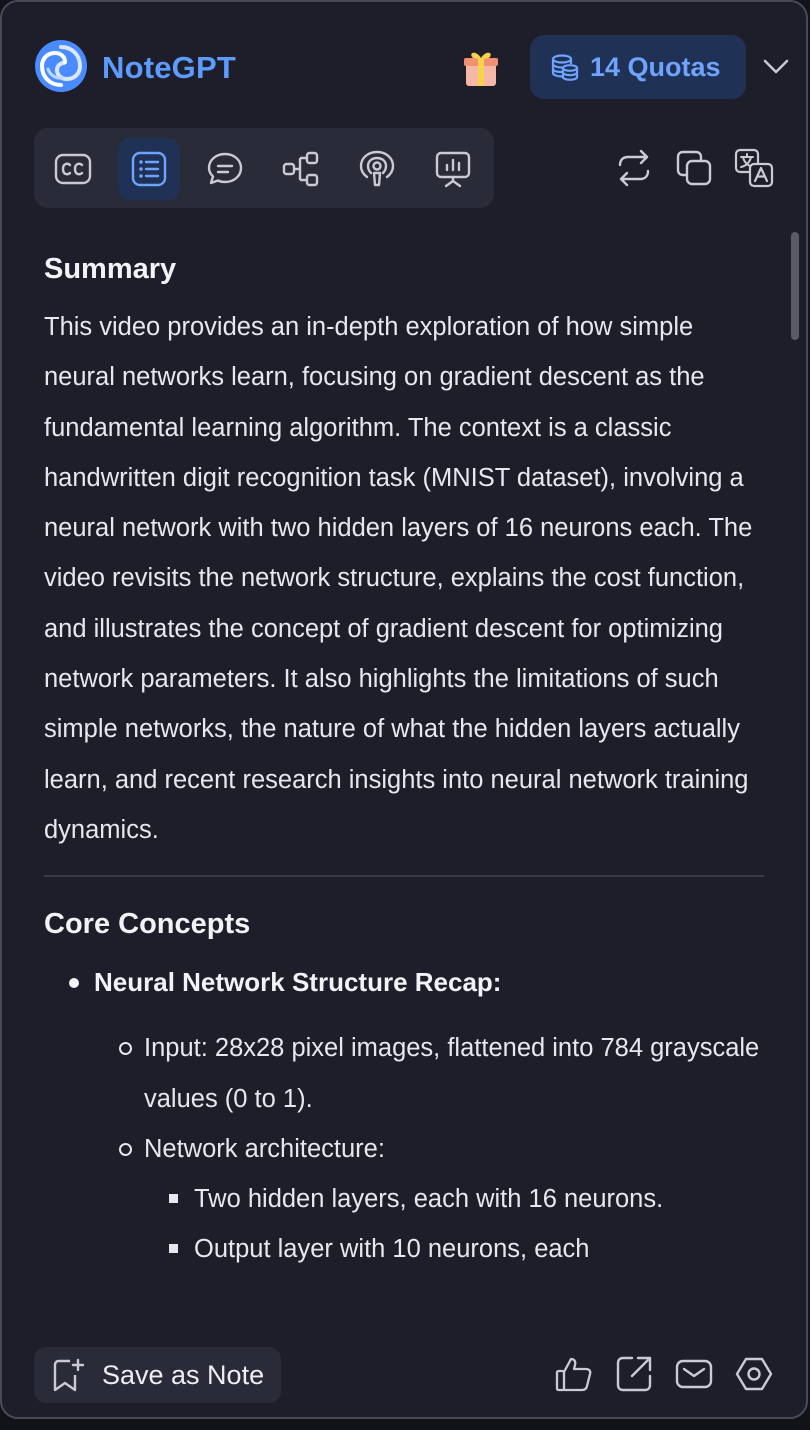 The image size is (810, 1430). I want to click on tab-transcript, so click(73, 169).